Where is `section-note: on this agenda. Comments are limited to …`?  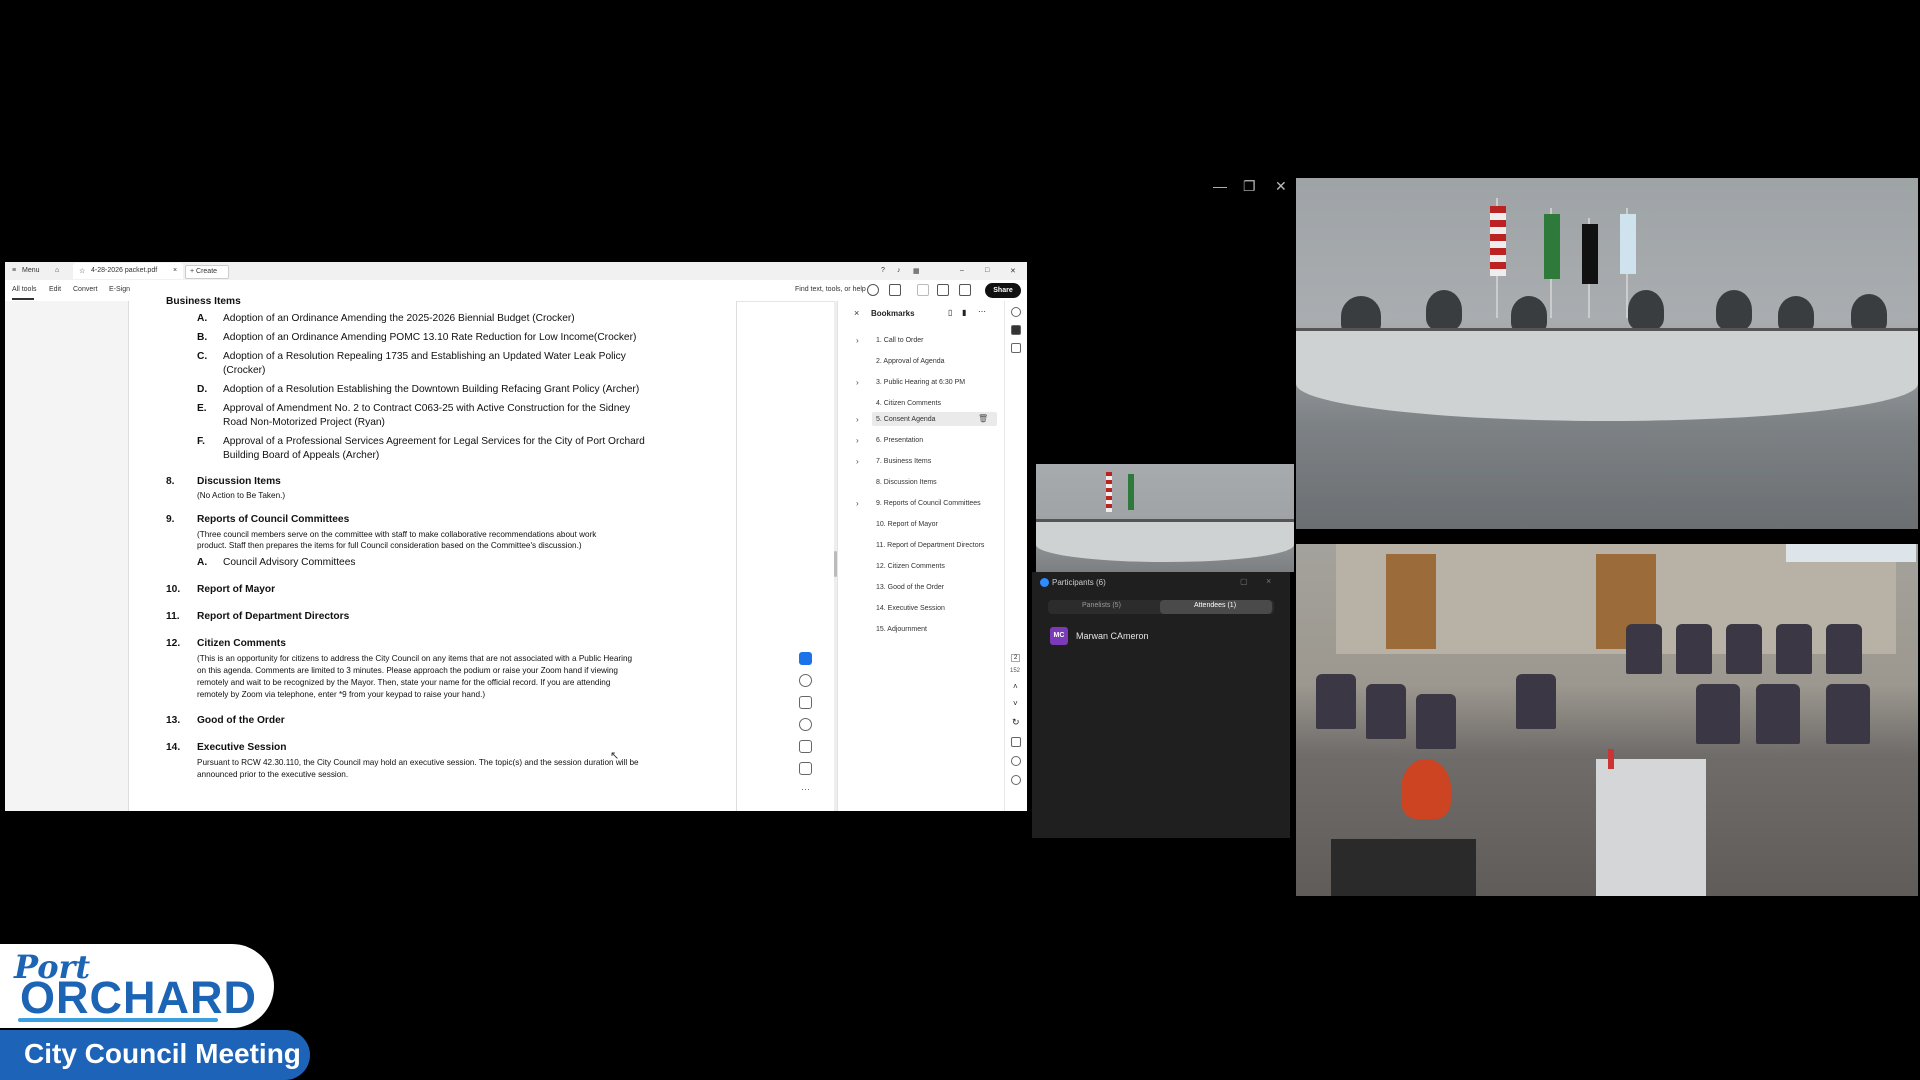 section-note: on this agenda. Comments are limited to … is located at coordinates (407, 670).